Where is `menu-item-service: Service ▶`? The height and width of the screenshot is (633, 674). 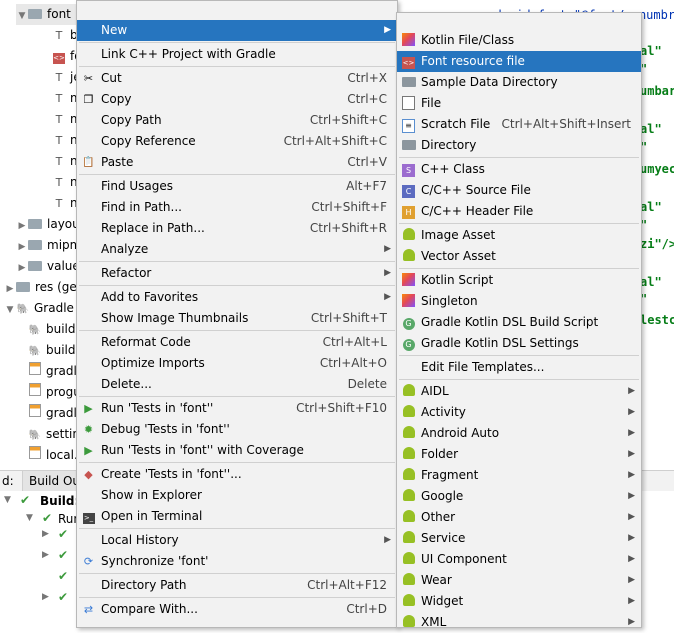 menu-item-service: Service ▶ is located at coordinates (519, 538).